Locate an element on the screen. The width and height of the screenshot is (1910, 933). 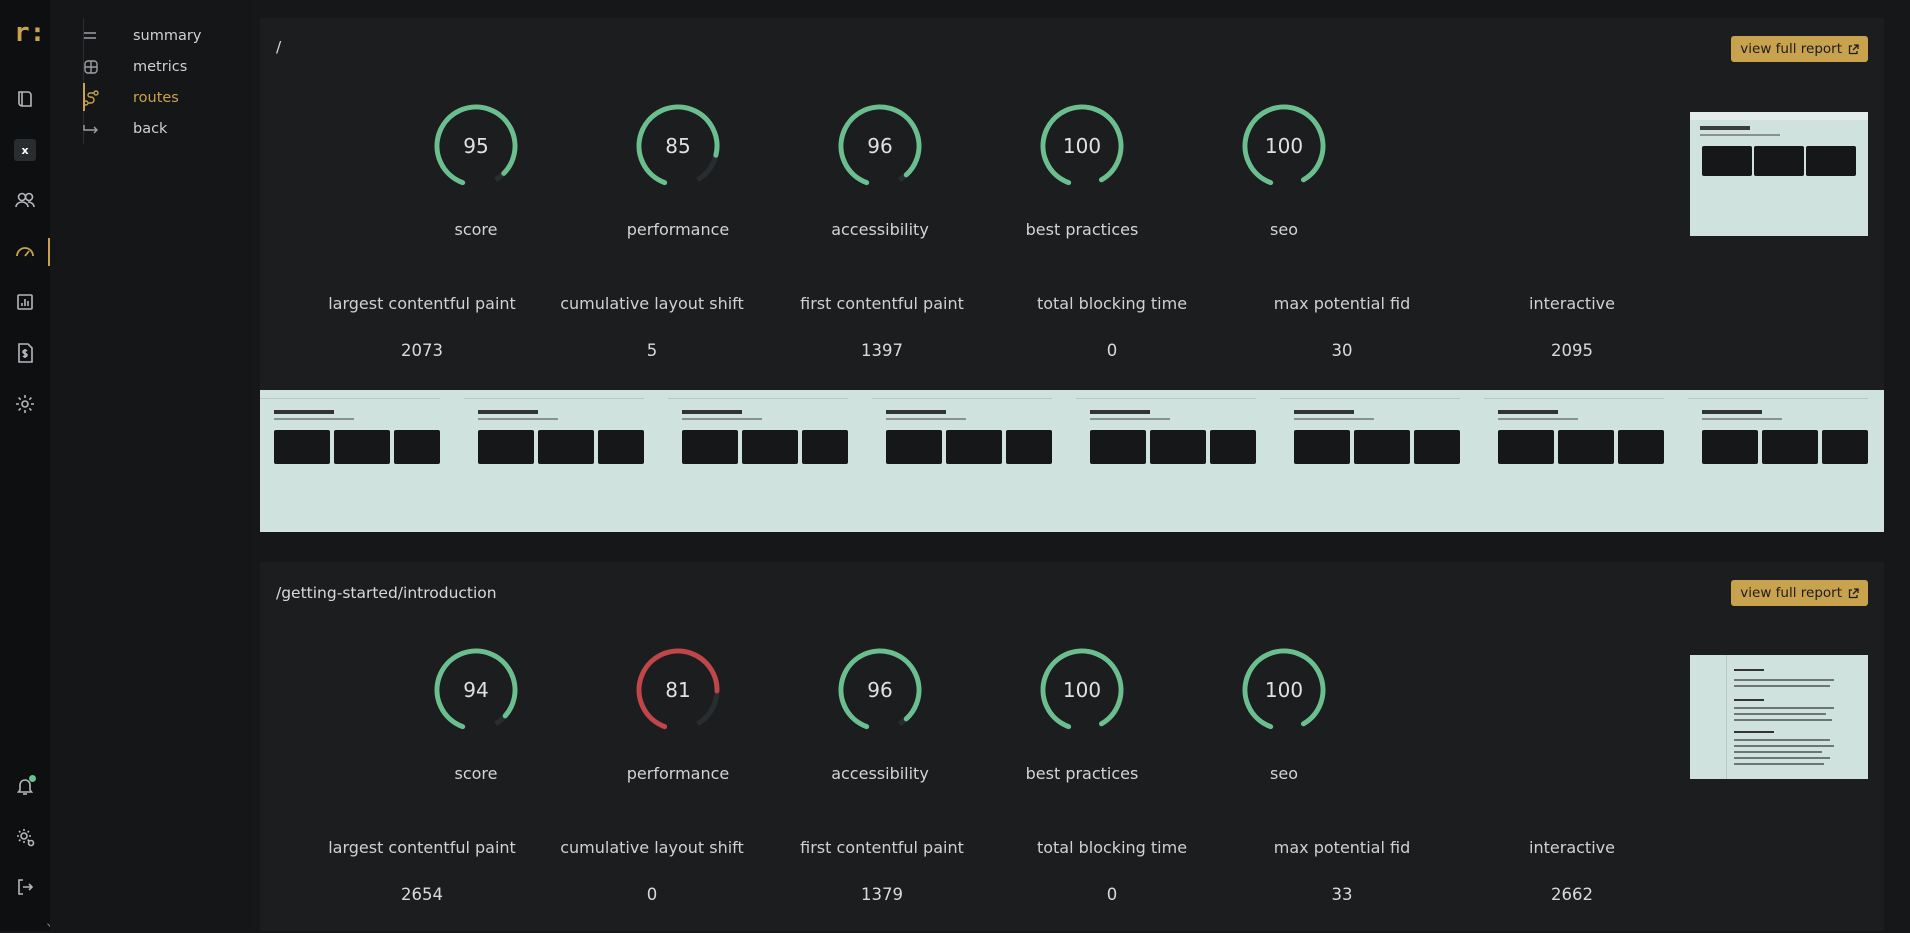
settings-user-icon is located at coordinates (25, 837).